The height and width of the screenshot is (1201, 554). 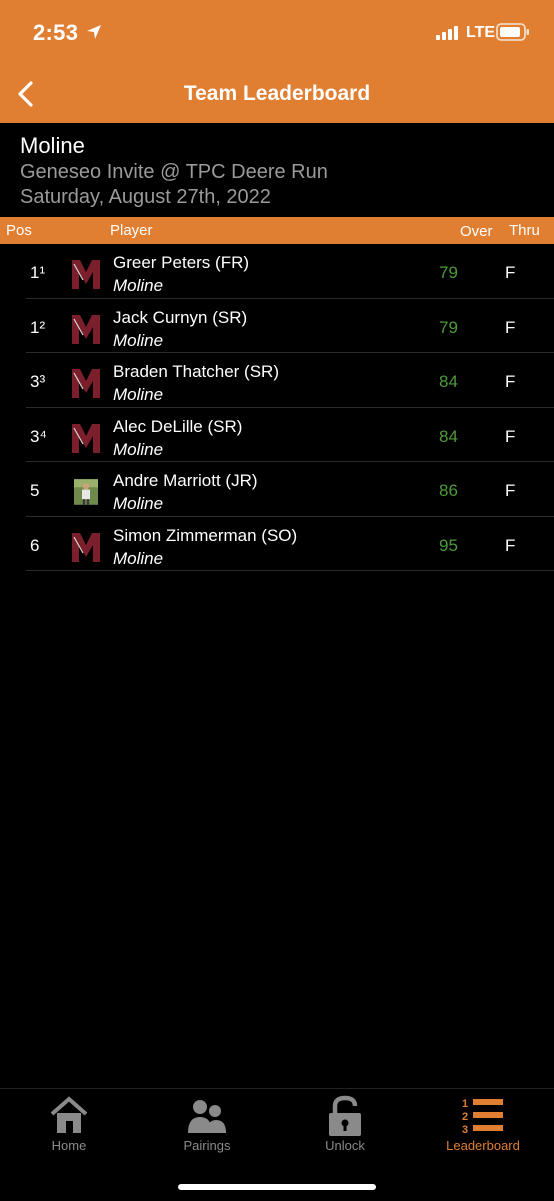 What do you see at coordinates (465, 1117) in the screenshot?
I see `svg-text: 2` at bounding box center [465, 1117].